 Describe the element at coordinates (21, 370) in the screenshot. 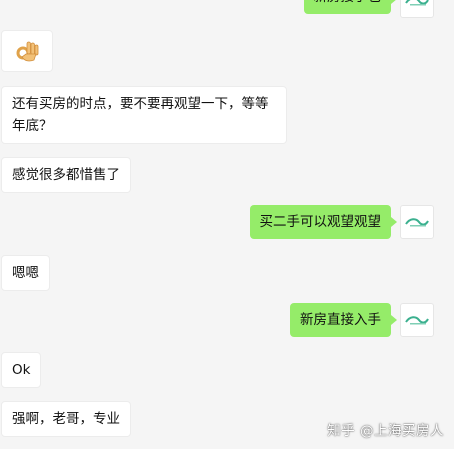

I see `message-incoming: Ok` at that location.